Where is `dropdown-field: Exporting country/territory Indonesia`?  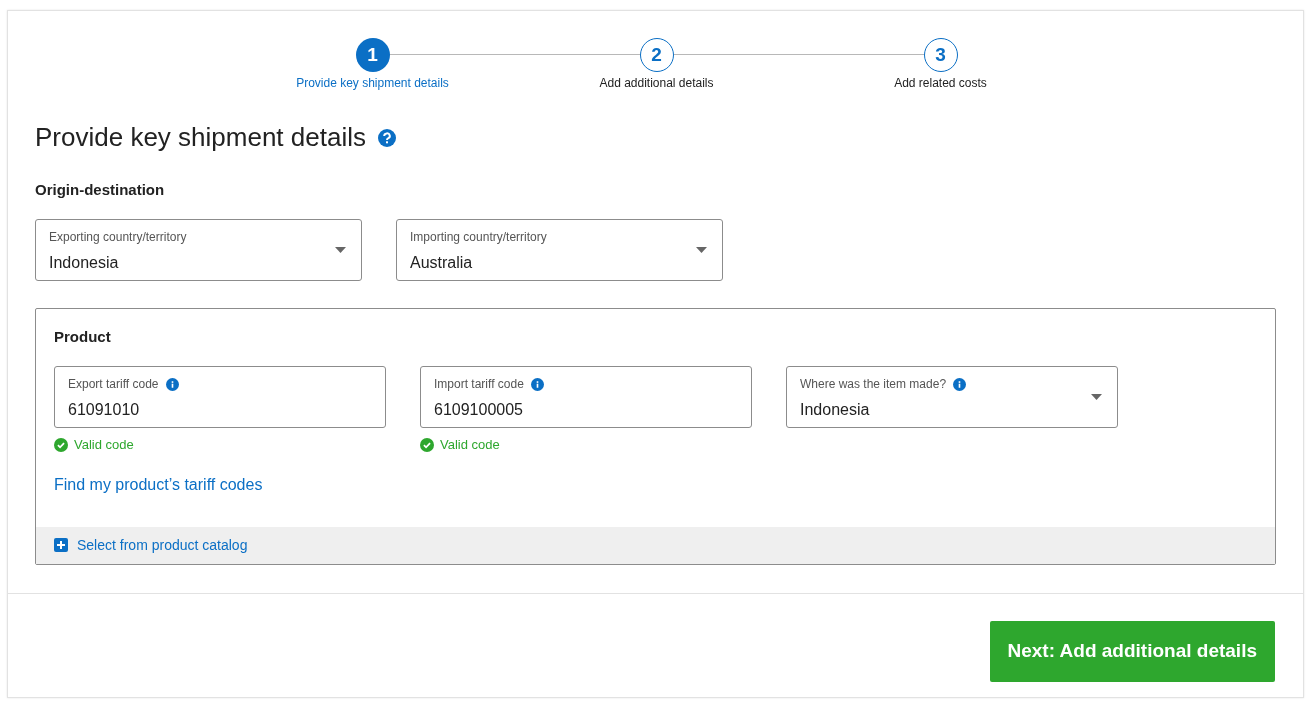 dropdown-field: Exporting country/territory Indonesia is located at coordinates (198, 249).